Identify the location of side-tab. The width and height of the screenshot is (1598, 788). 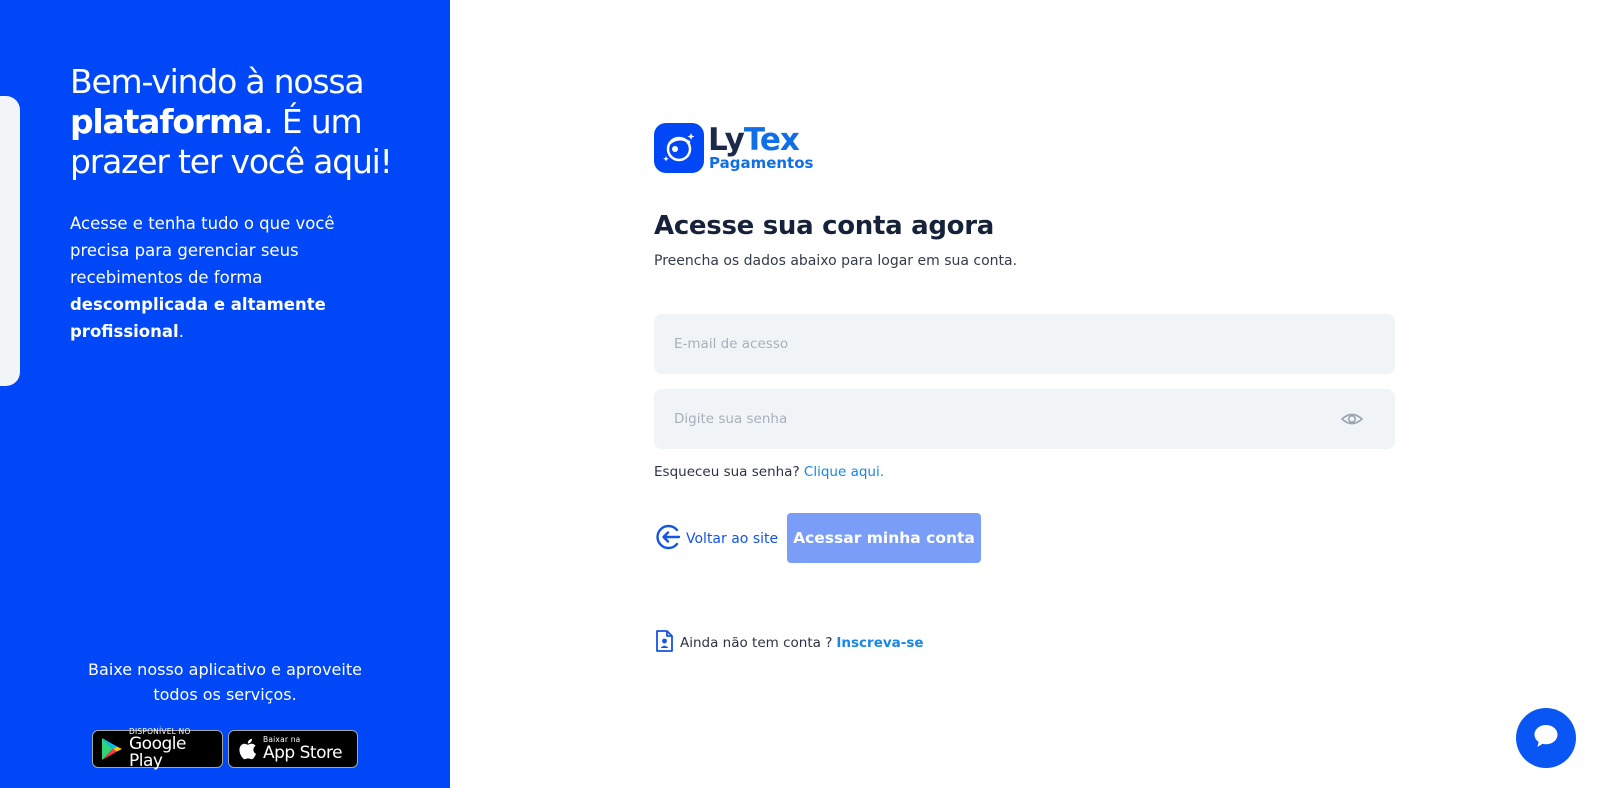
(10, 241).